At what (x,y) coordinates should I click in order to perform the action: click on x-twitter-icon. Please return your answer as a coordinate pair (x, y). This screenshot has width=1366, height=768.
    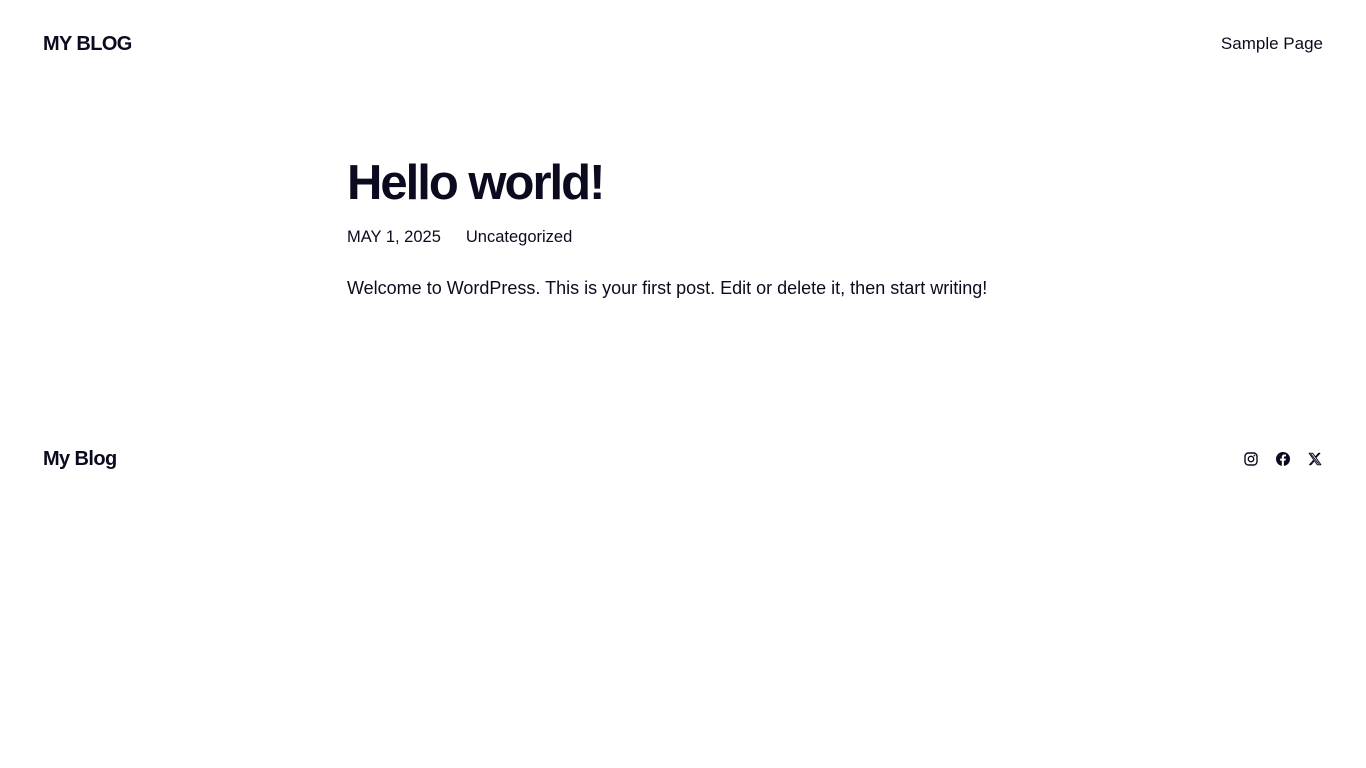
    Looking at the image, I should click on (1315, 459).